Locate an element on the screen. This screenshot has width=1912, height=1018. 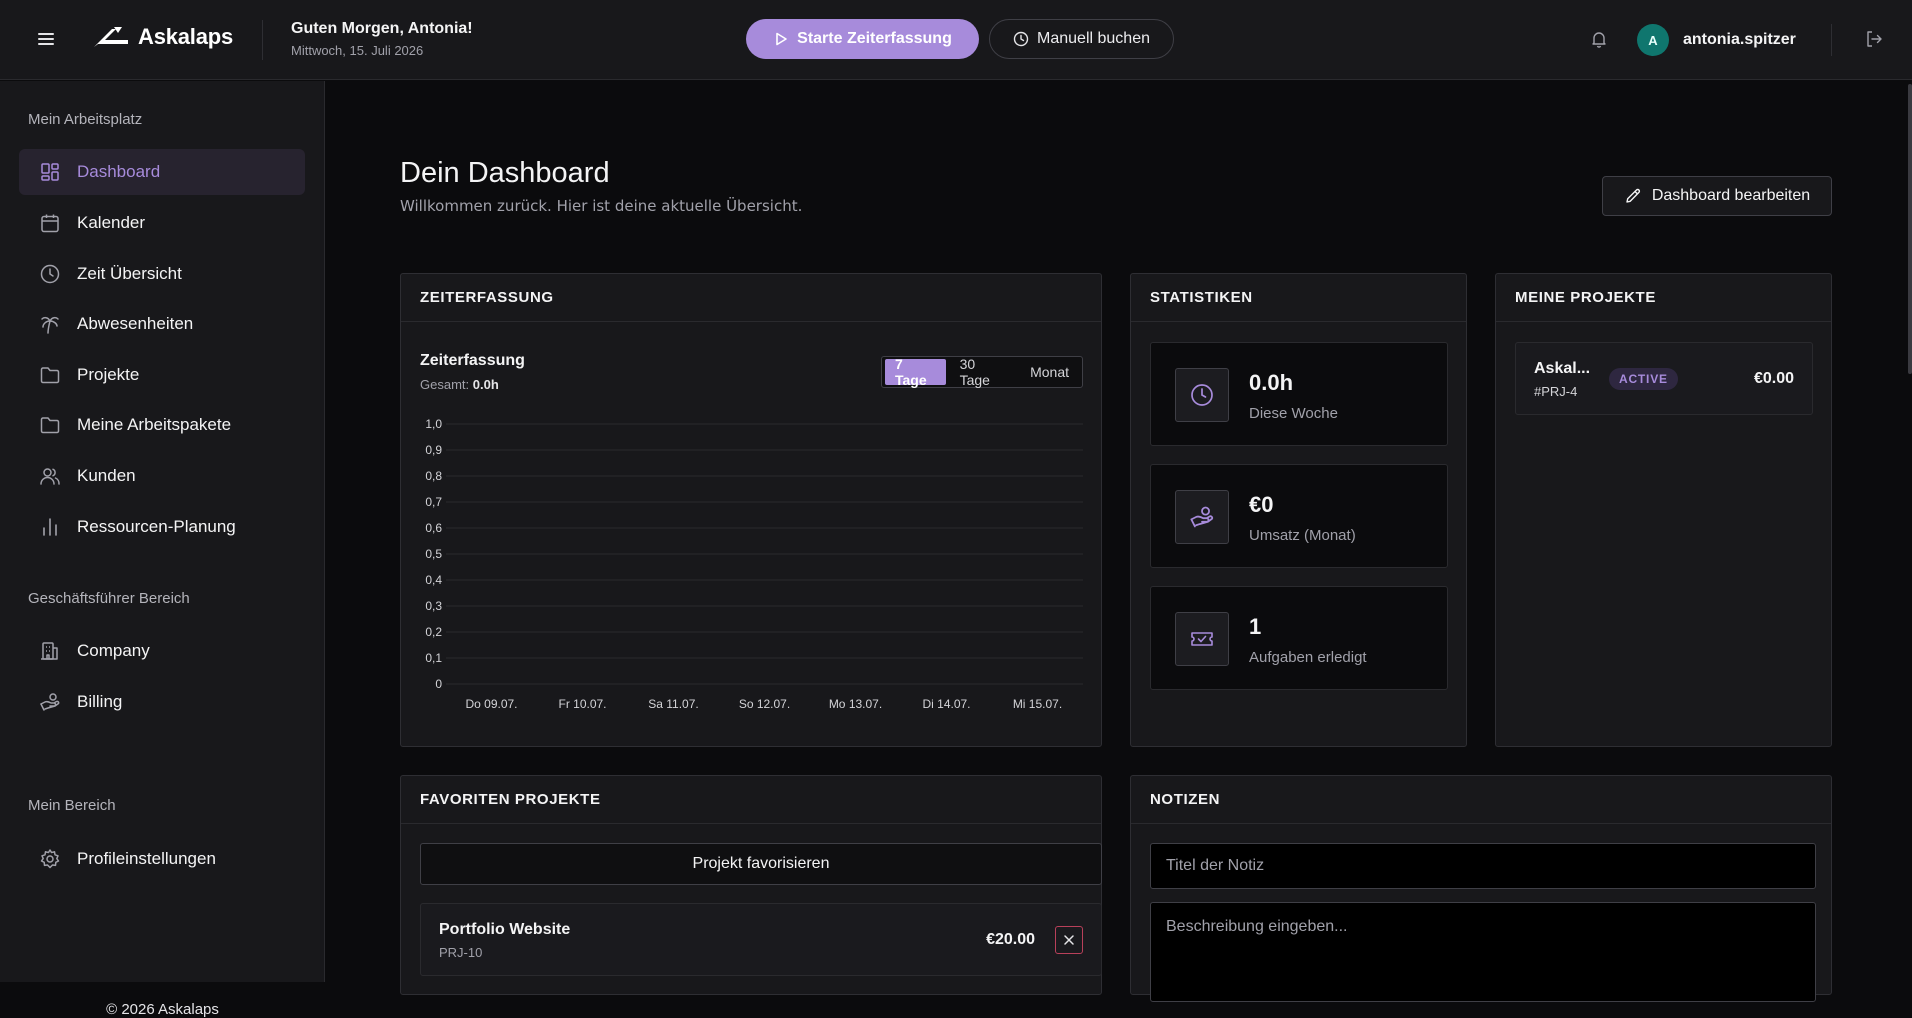
sidebar-item-label: Dashboard is located at coordinates (119, 171).